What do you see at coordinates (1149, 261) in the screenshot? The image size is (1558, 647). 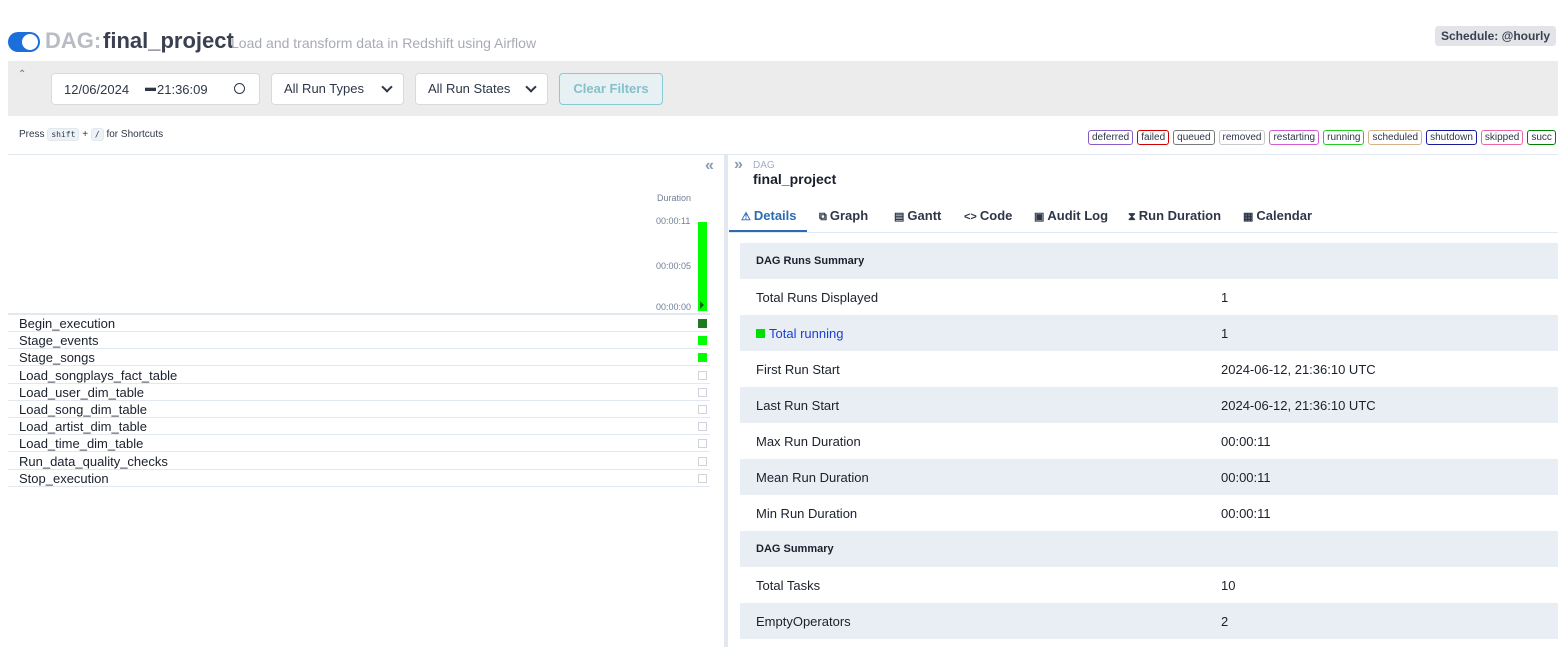 I see `section-header-row: DAG Runs Summary` at bounding box center [1149, 261].